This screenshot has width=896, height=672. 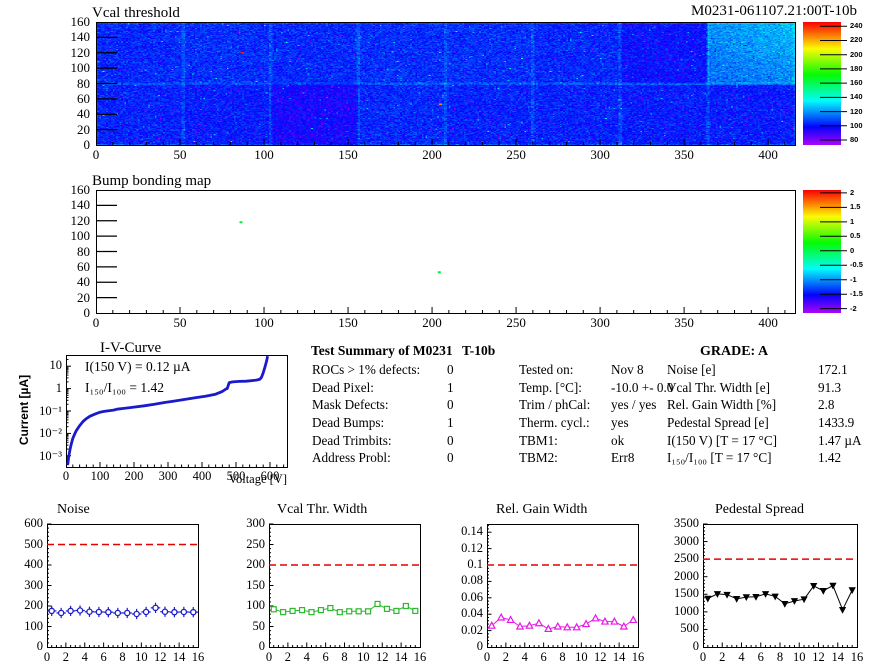 What do you see at coordinates (856, 83) in the screenshot?
I see `colorbar-tick-label: 160` at bounding box center [856, 83].